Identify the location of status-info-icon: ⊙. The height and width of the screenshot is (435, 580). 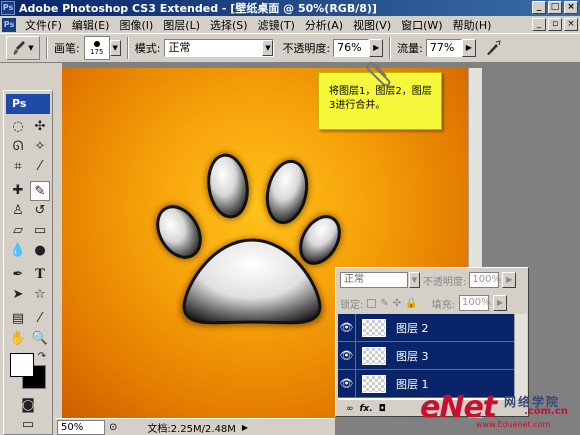
(113, 427).